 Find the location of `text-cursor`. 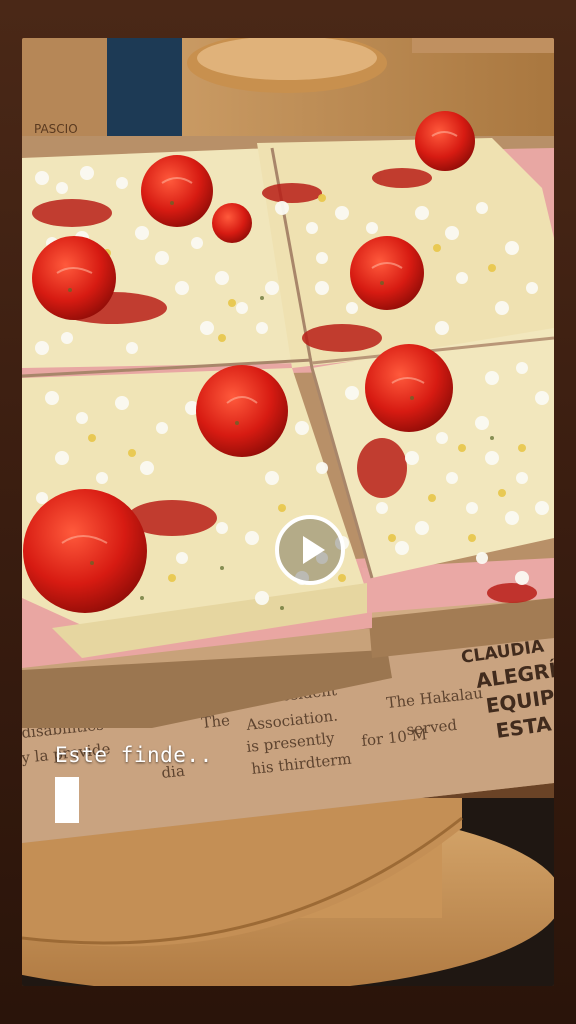

text-cursor is located at coordinates (67, 800).